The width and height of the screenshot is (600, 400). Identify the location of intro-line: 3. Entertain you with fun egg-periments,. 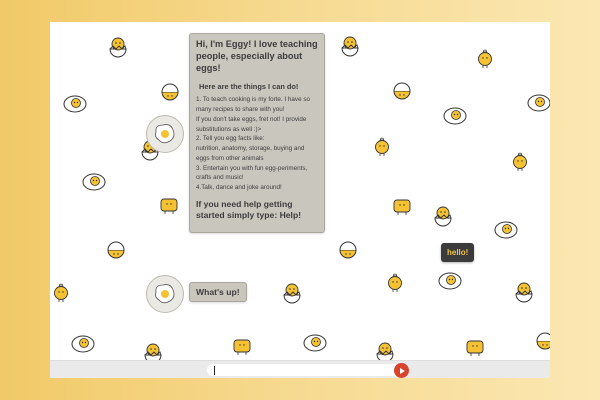
(252, 168).